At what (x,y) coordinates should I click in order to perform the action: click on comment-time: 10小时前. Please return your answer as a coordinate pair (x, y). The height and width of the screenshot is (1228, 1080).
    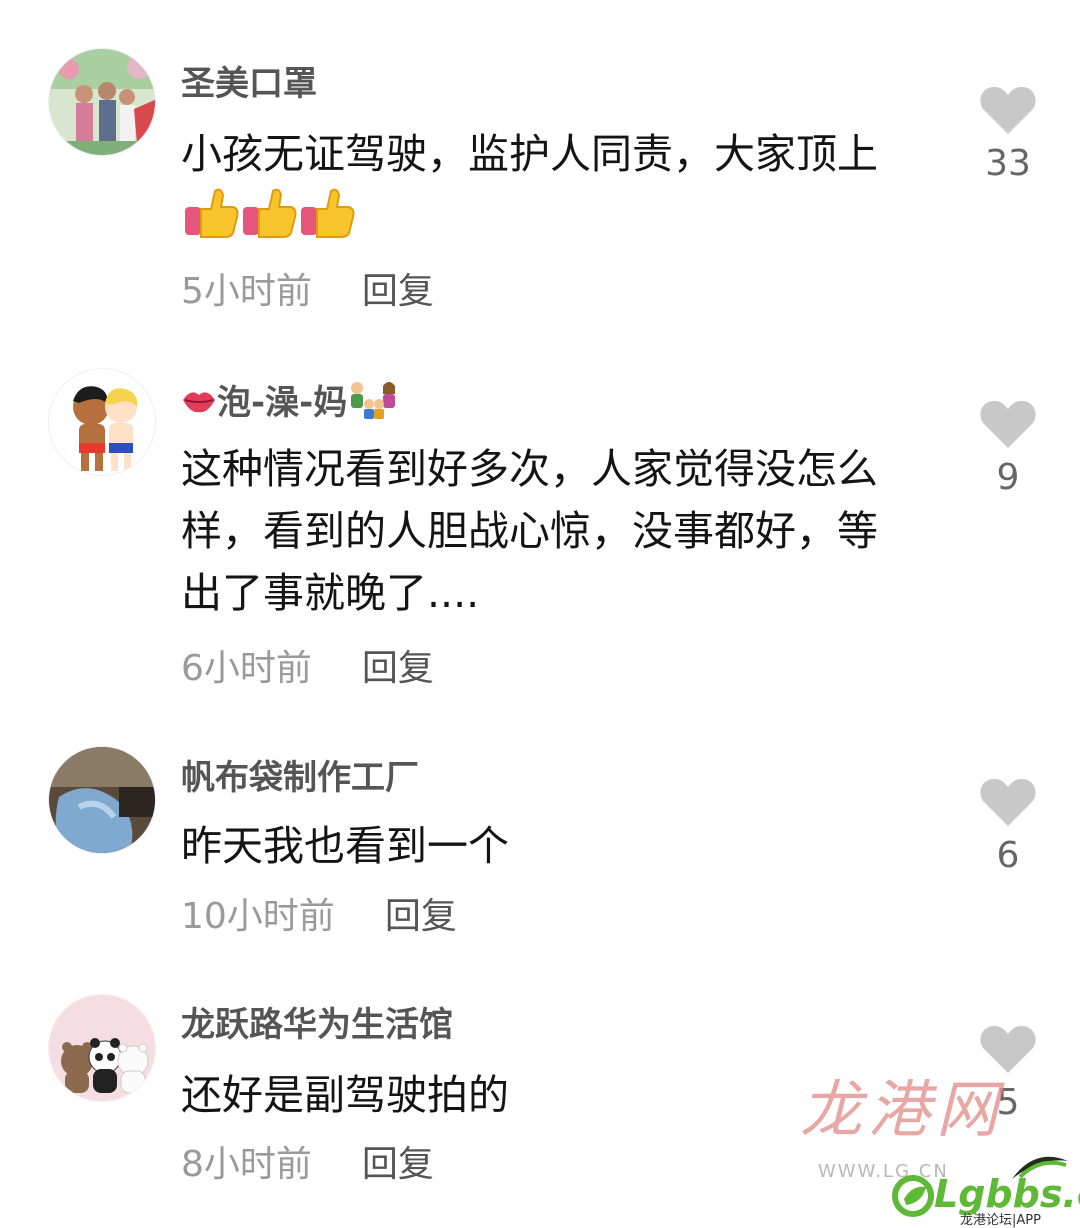
    Looking at the image, I should click on (258, 916).